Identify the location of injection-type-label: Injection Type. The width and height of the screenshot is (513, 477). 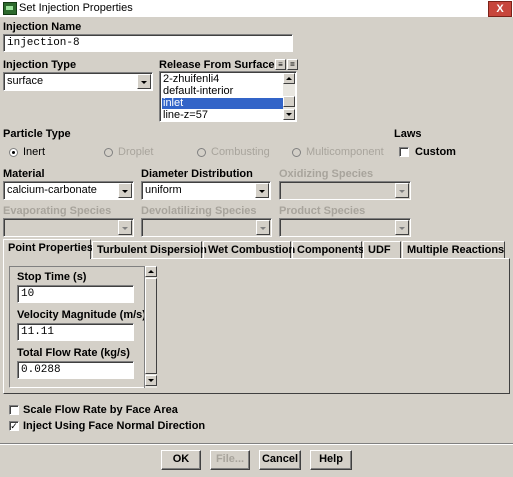
(40, 65).